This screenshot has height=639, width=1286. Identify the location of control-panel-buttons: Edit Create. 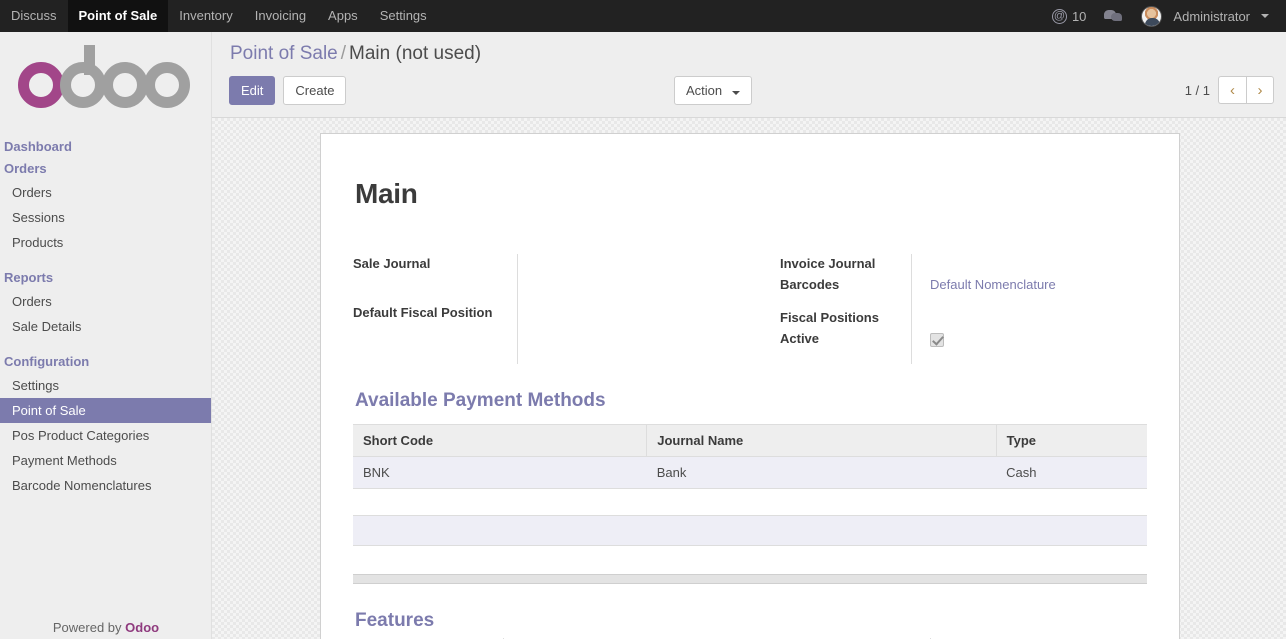
(288, 90).